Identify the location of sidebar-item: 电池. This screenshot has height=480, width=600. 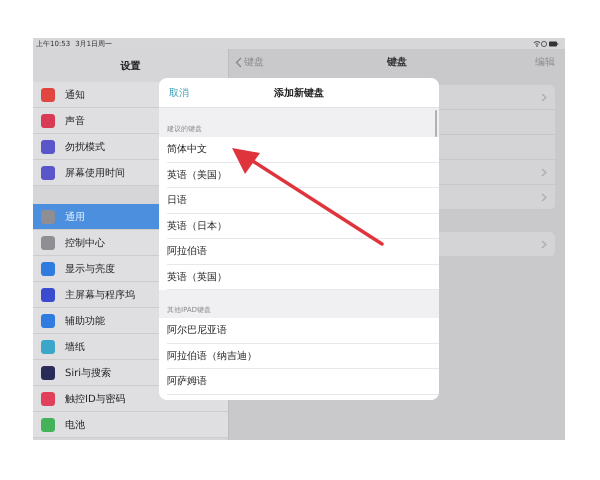
(130, 425).